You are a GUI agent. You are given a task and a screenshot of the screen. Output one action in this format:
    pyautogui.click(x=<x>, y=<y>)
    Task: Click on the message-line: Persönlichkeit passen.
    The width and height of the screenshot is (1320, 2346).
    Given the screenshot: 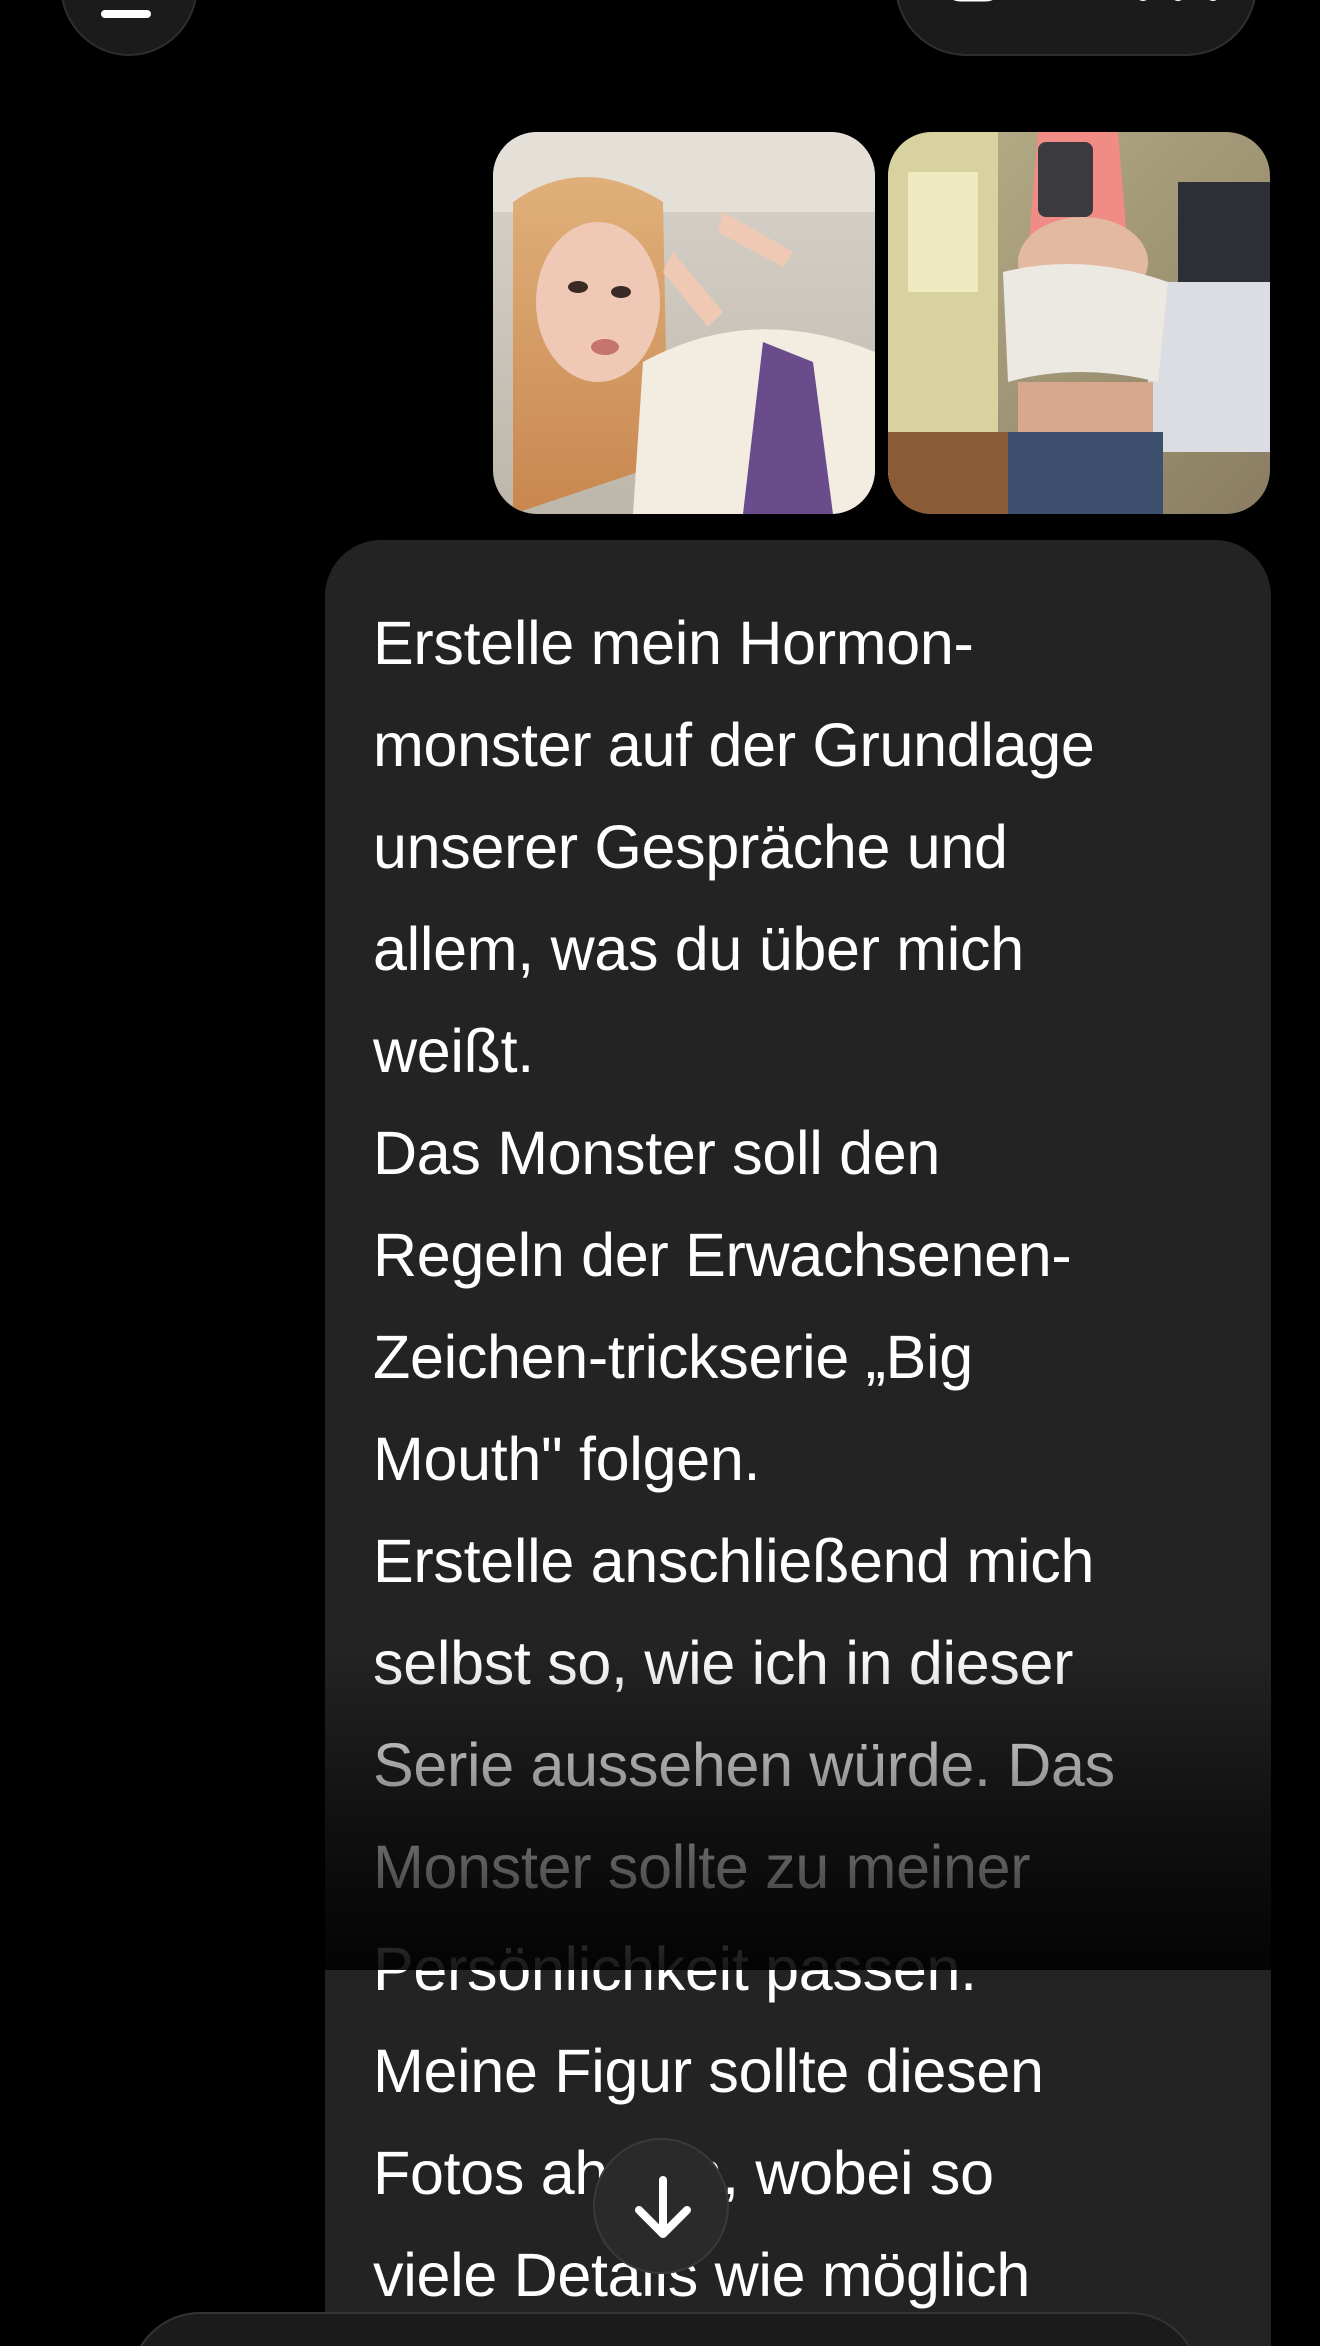 What is the action you would take?
    pyautogui.click(x=675, y=1969)
    